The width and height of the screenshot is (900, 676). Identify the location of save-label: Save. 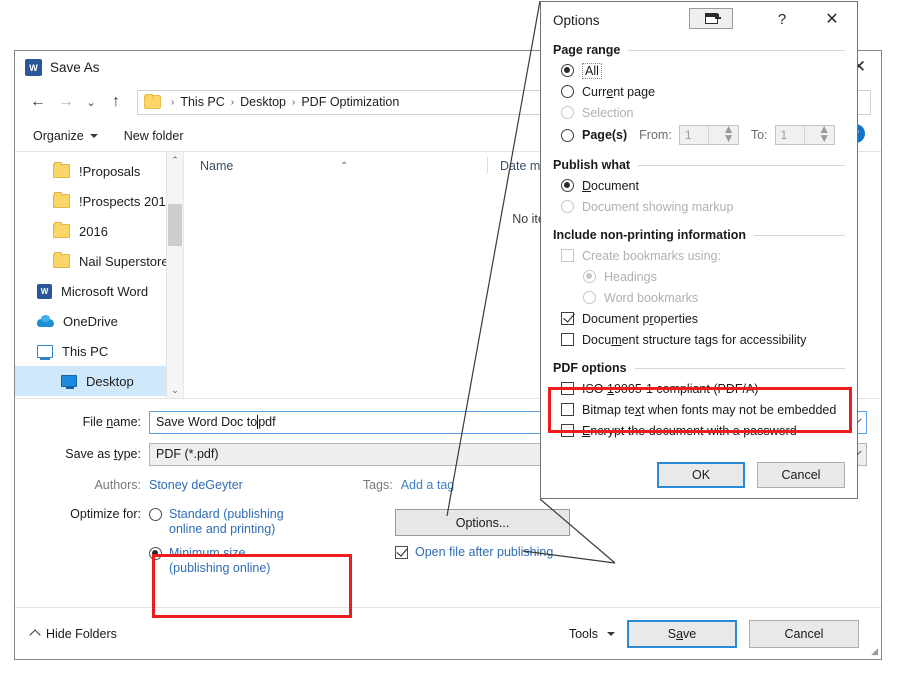
(682, 633).